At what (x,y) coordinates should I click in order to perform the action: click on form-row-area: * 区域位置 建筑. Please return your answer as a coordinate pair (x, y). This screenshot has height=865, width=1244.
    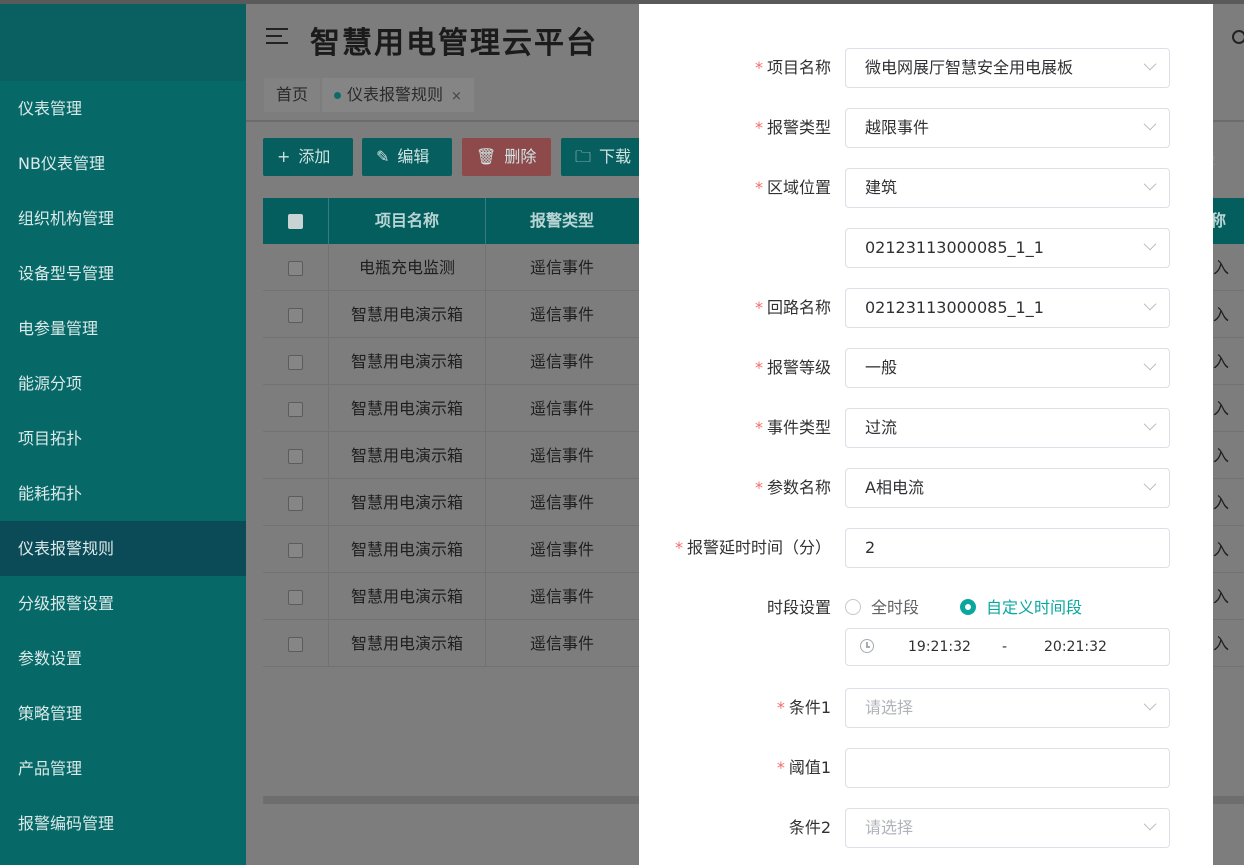
    Looking at the image, I should click on (926, 188).